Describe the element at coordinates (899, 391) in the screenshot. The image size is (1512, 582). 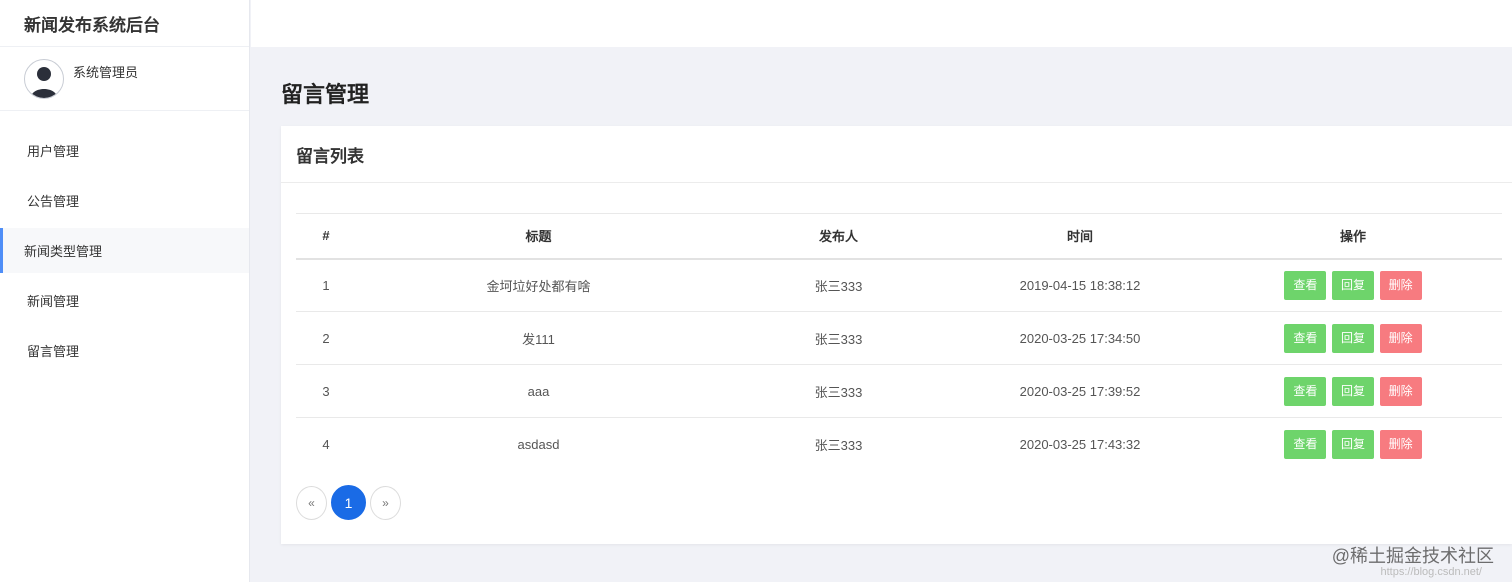
I see `table-row: 3 aaa 张三333 2020-03-25 17:39:52 查看 回复 删除` at that location.